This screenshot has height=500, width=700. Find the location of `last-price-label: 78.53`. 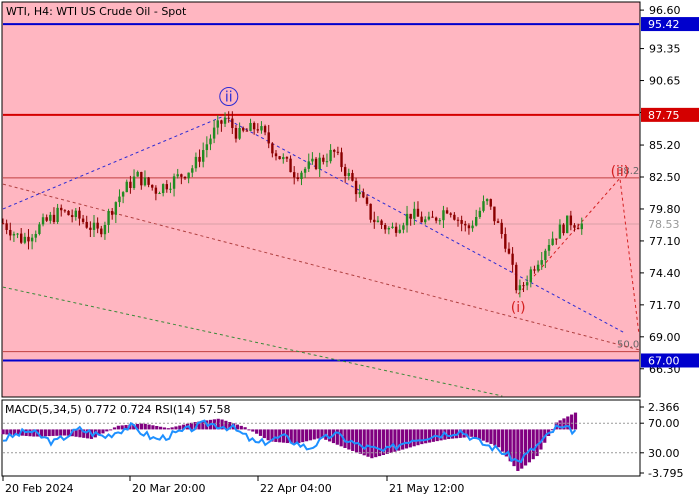

last-price-label: 78.53 is located at coordinates (664, 224).